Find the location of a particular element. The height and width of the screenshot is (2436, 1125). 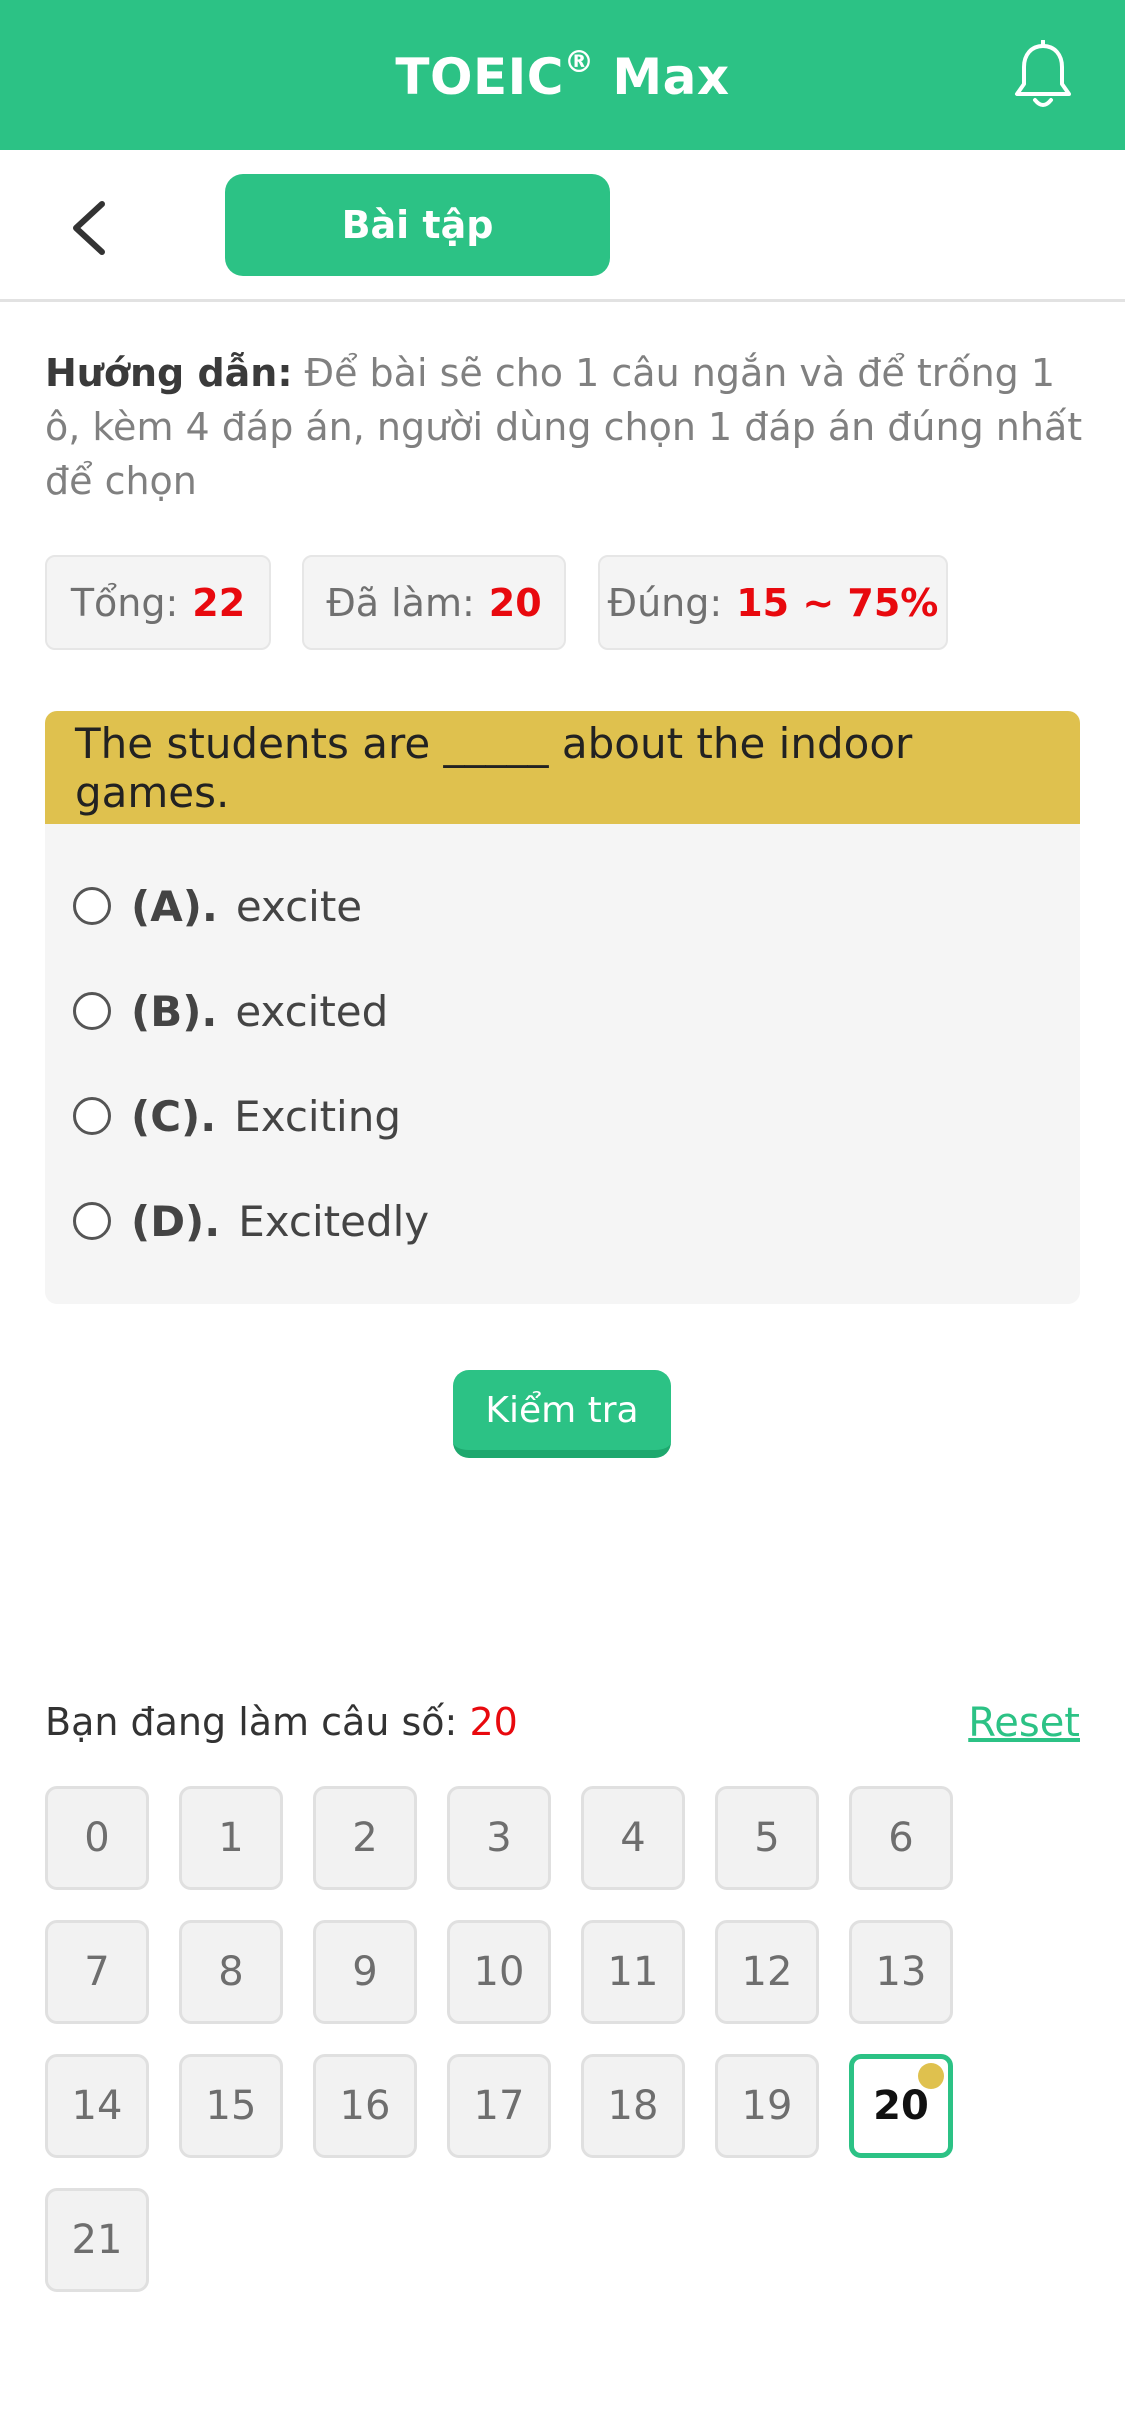

question-number-button: 7 is located at coordinates (97, 1972).